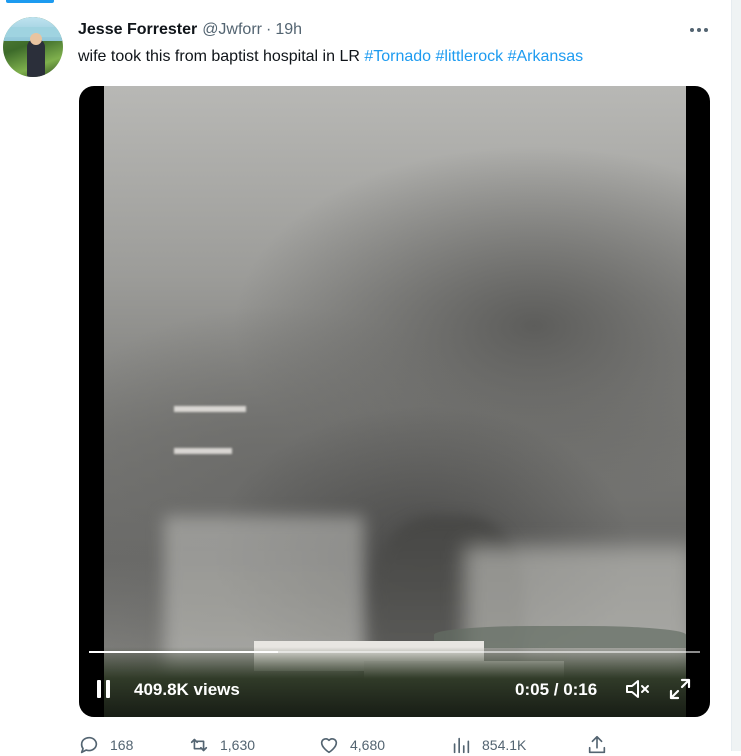 Image resolution: width=741 pixels, height=756 pixels. Describe the element at coordinates (461, 745) in the screenshot. I see `analytics-icon` at that location.